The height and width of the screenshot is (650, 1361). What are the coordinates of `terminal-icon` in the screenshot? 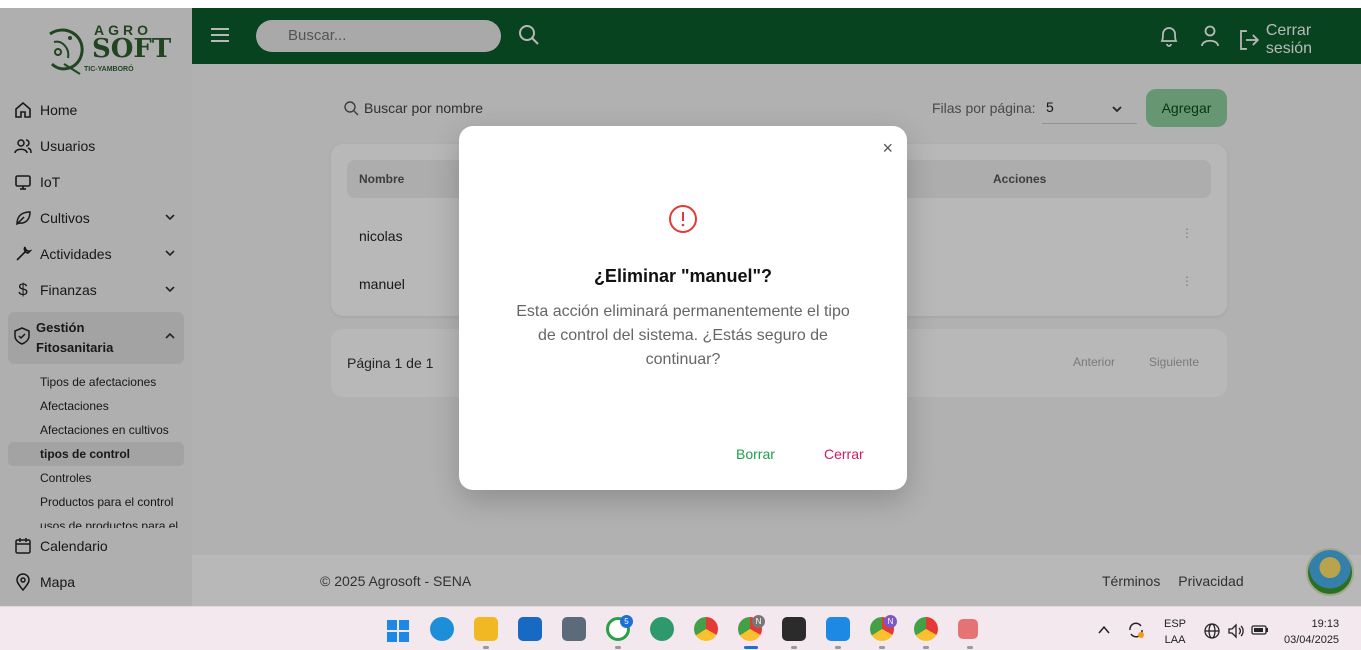 It's located at (794, 629).